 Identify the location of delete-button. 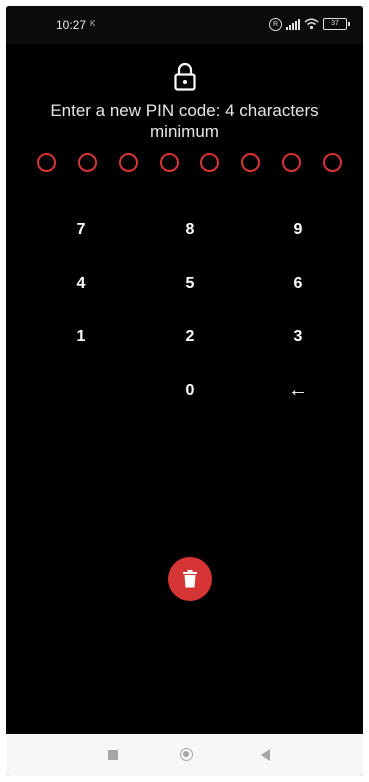
(190, 579).